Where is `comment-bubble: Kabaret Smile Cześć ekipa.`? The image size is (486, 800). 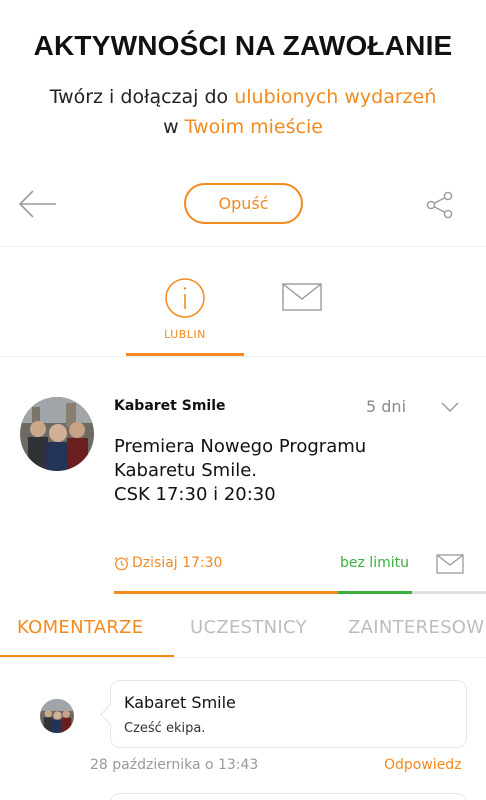
comment-bubble: Kabaret Smile Cześć ekipa. is located at coordinates (288, 714).